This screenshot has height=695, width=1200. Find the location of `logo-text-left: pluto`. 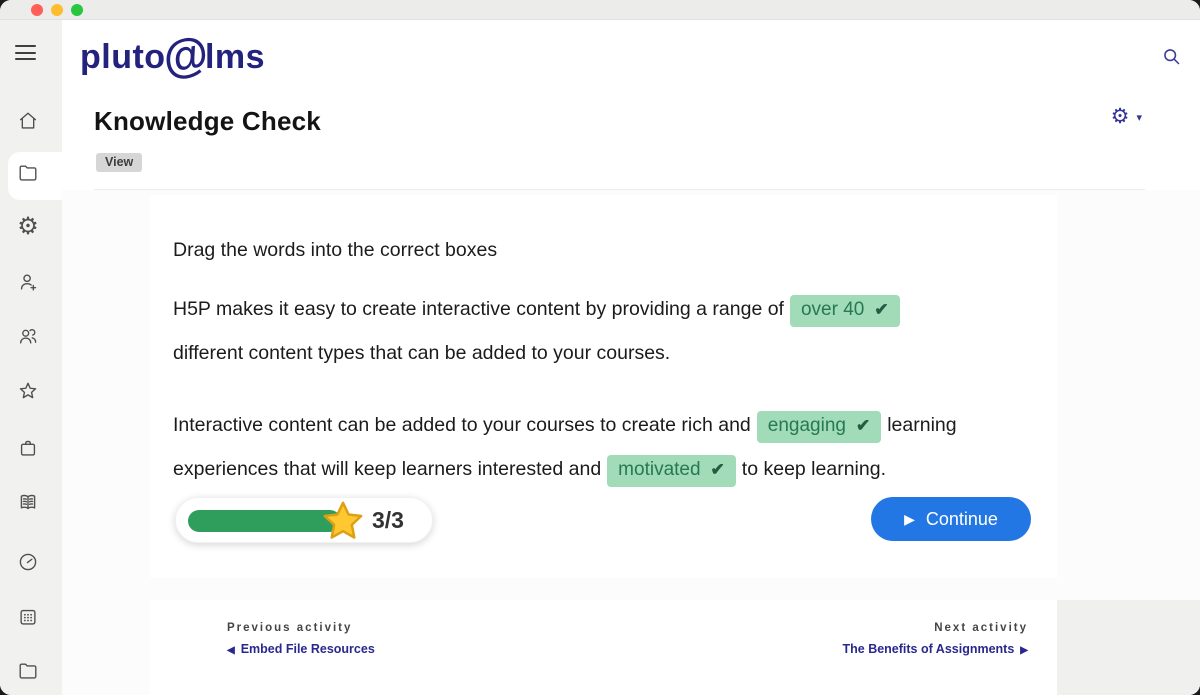

logo-text-left: pluto is located at coordinates (123, 56).